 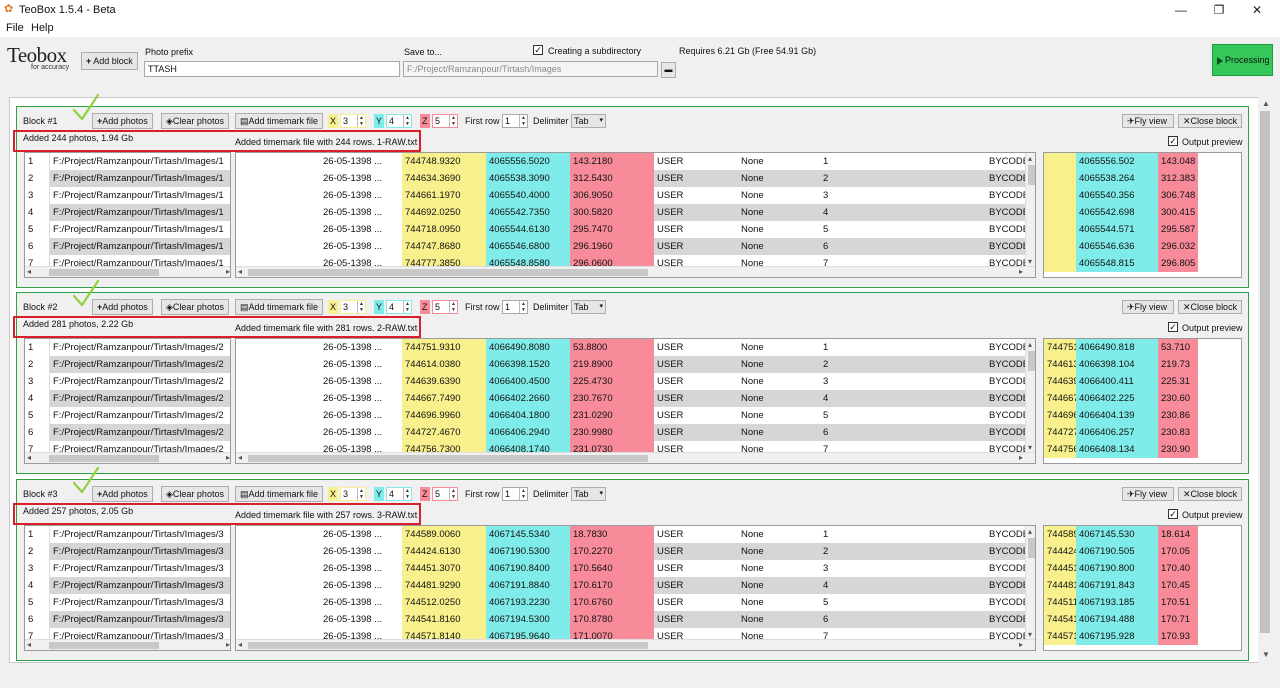 What do you see at coordinates (127, 212) in the screenshot?
I see `table-row: 4 F:/Project/Ramzanpour/Tirtash/Images/1` at bounding box center [127, 212].